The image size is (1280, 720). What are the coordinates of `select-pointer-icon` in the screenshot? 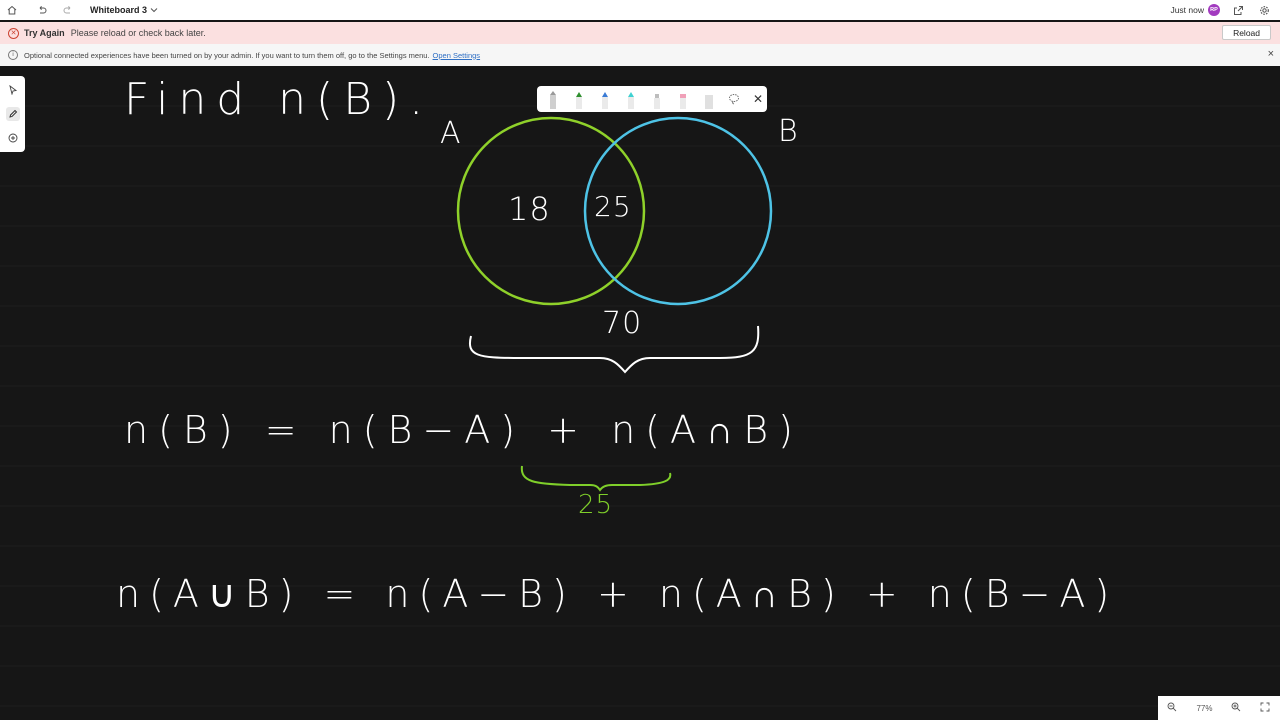 It's located at (13, 90).